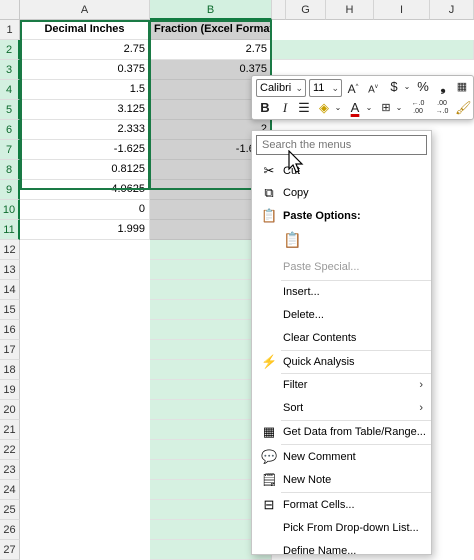 This screenshot has height=560, width=474. Describe the element at coordinates (10, 350) in the screenshot. I see `row-header-17: 17` at that location.